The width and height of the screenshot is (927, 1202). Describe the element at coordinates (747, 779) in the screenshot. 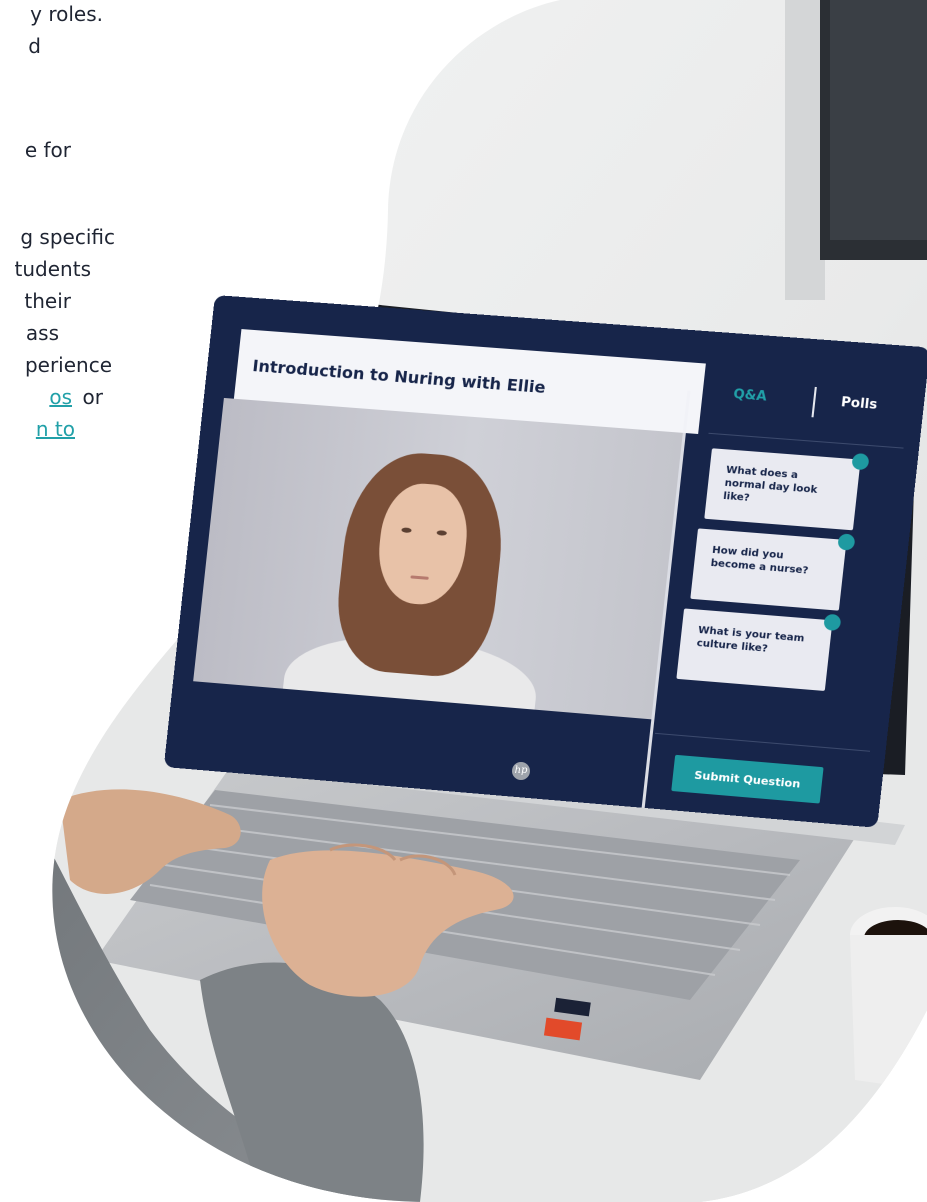

I see `submit-question-button: Submit Question` at that location.